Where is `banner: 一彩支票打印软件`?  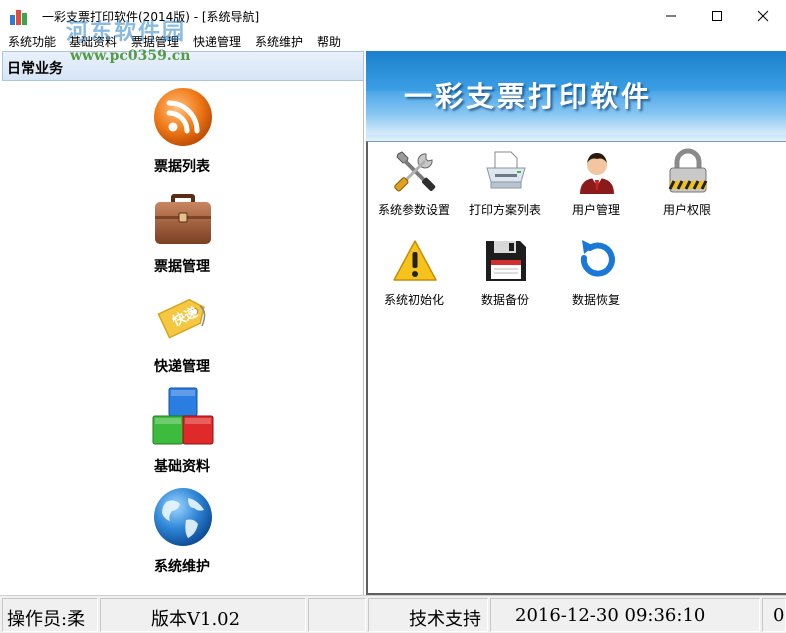
banner: 一彩支票打印软件 is located at coordinates (576, 96).